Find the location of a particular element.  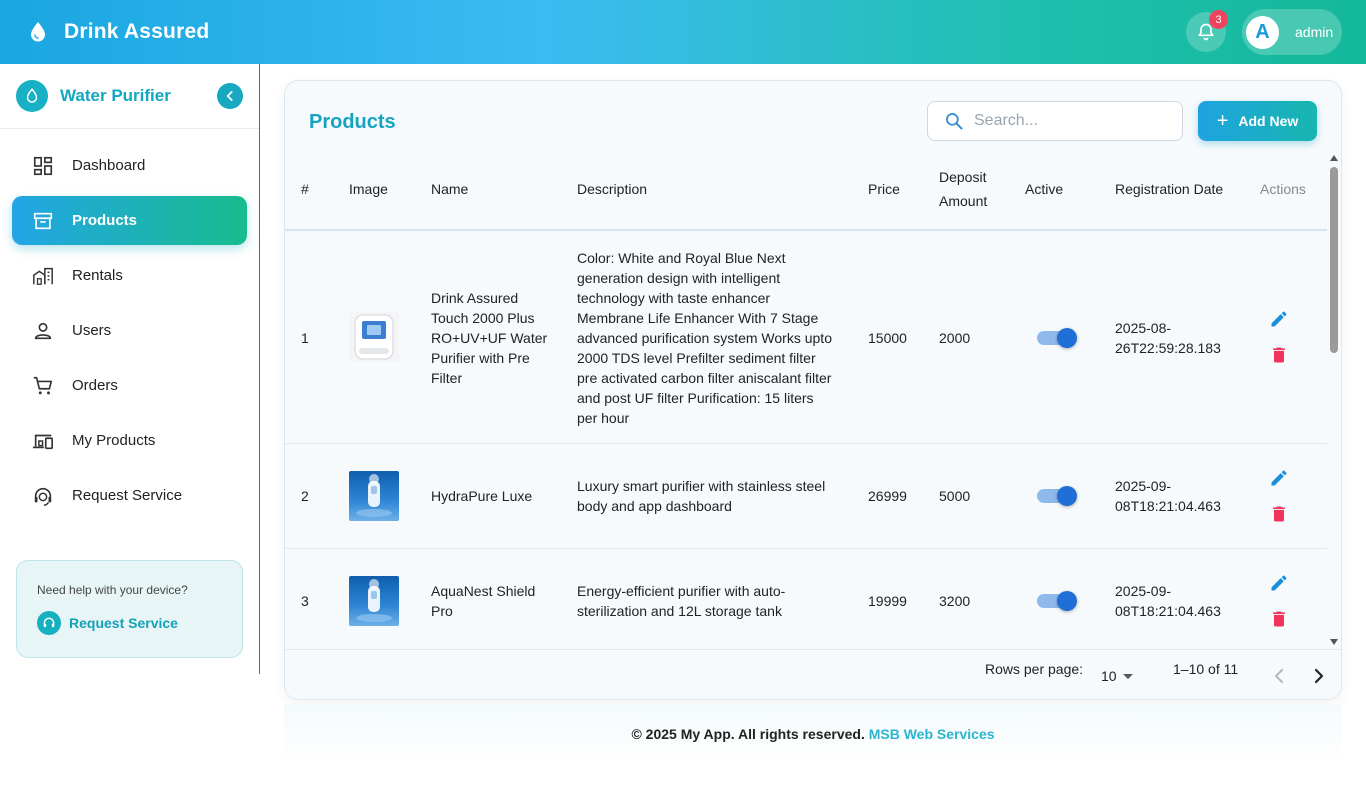

column-header-active: Active is located at coordinates (1044, 189).